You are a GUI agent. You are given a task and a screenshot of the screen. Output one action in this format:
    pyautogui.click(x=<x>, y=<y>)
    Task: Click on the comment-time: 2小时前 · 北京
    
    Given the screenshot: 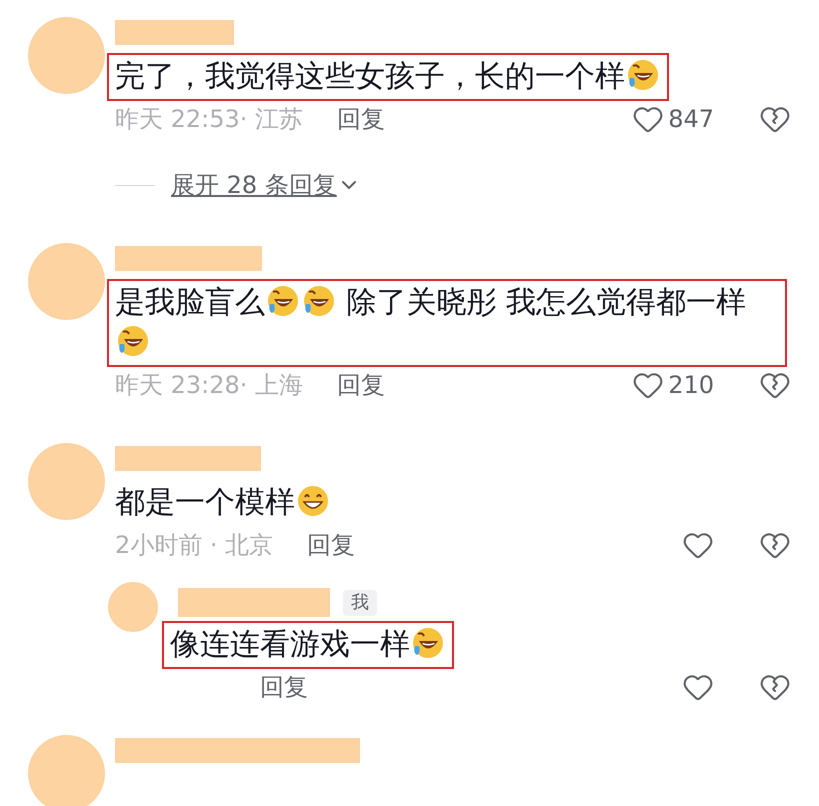 What is the action you would take?
    pyautogui.click(x=194, y=545)
    